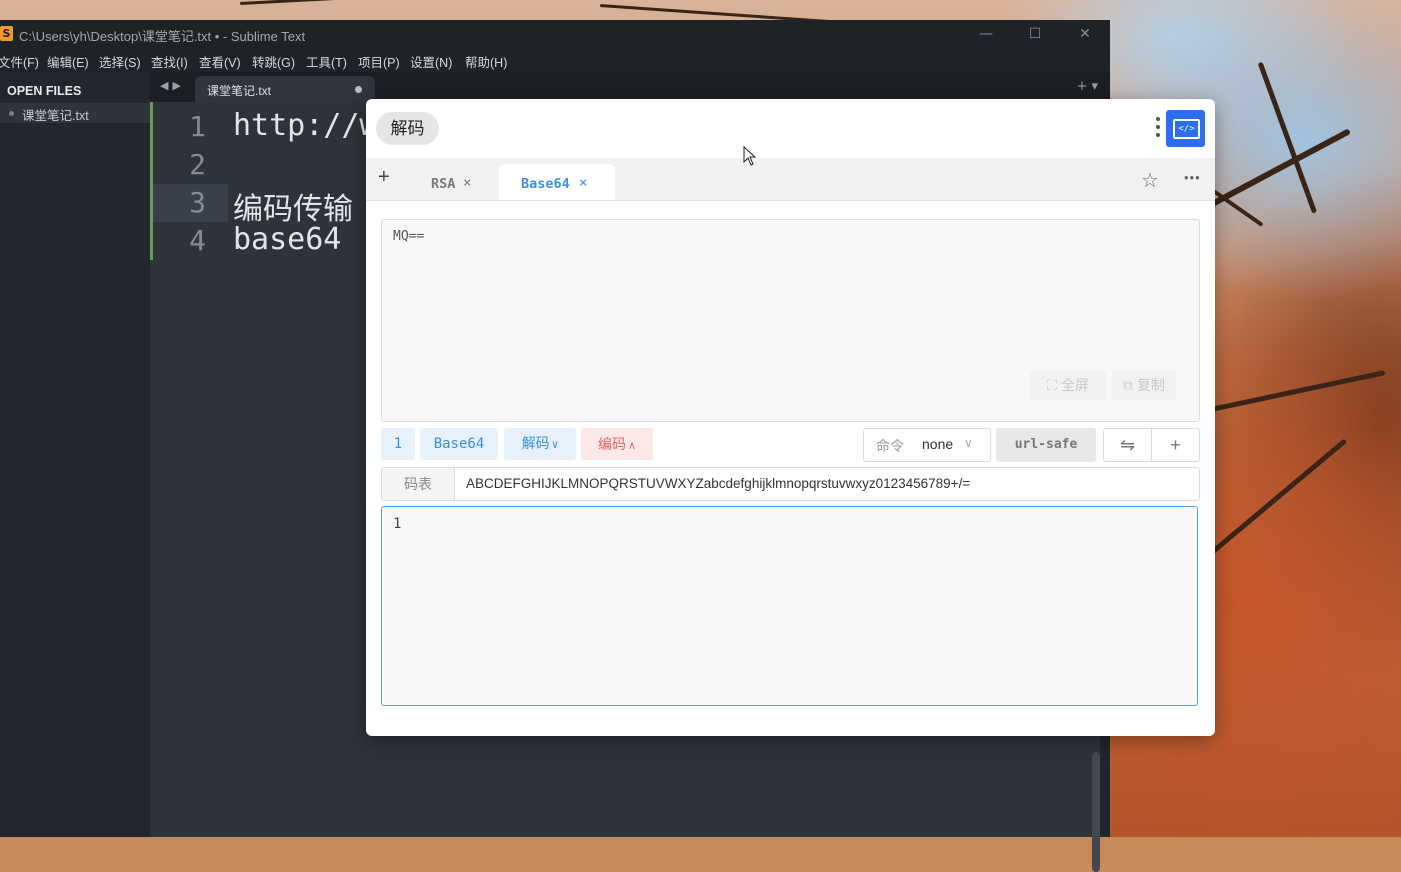 This screenshot has width=1401, height=872. I want to click on input-textarea: MQ== ⛶ 全屏 ⧉ 复制, so click(790, 320).